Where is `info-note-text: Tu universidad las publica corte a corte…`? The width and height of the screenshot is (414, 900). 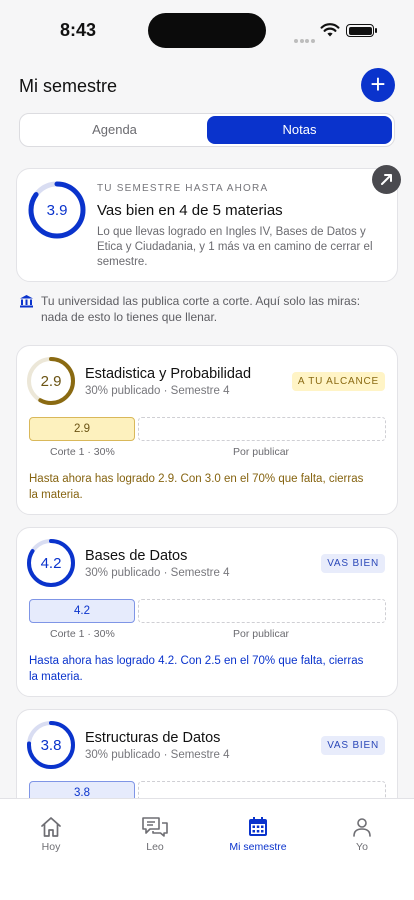
info-note-text: Tu universidad las publica corte a corte… is located at coordinates (201, 309).